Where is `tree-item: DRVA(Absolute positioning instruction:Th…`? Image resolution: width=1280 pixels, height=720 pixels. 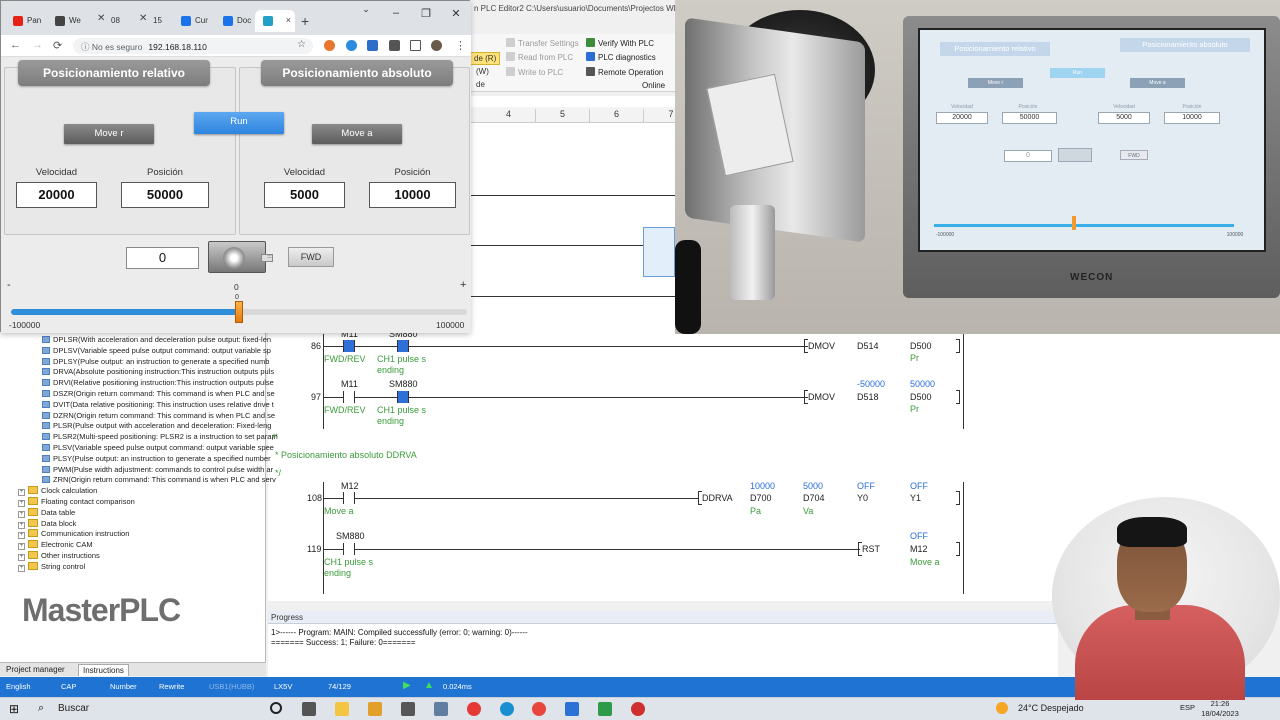
tree-item: DRVA(Absolute positioning instruction:Th… is located at coordinates (174, 371).